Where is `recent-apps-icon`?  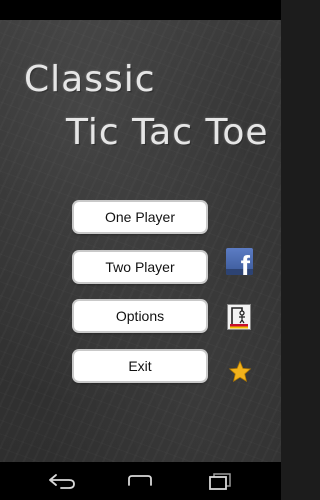
recent-apps-icon is located at coordinates (220, 481).